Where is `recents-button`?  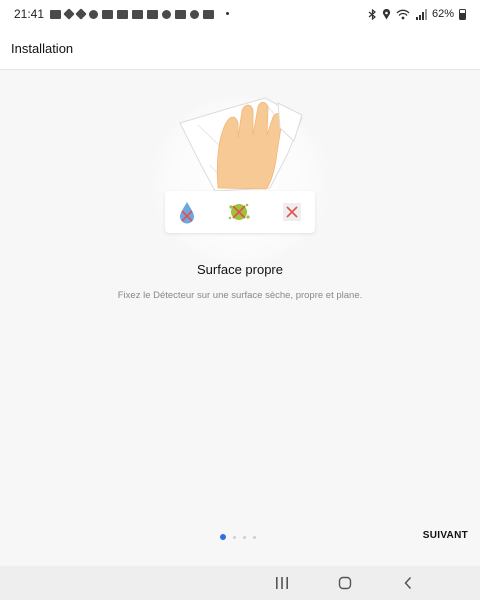
recents-button is located at coordinates (282, 583).